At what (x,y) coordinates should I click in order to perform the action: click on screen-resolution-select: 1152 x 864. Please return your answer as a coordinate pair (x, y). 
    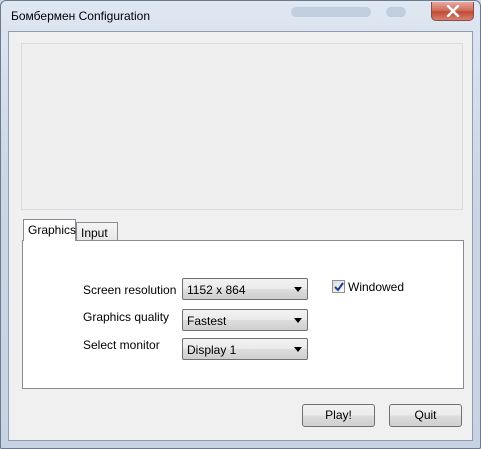
    Looking at the image, I should click on (245, 289).